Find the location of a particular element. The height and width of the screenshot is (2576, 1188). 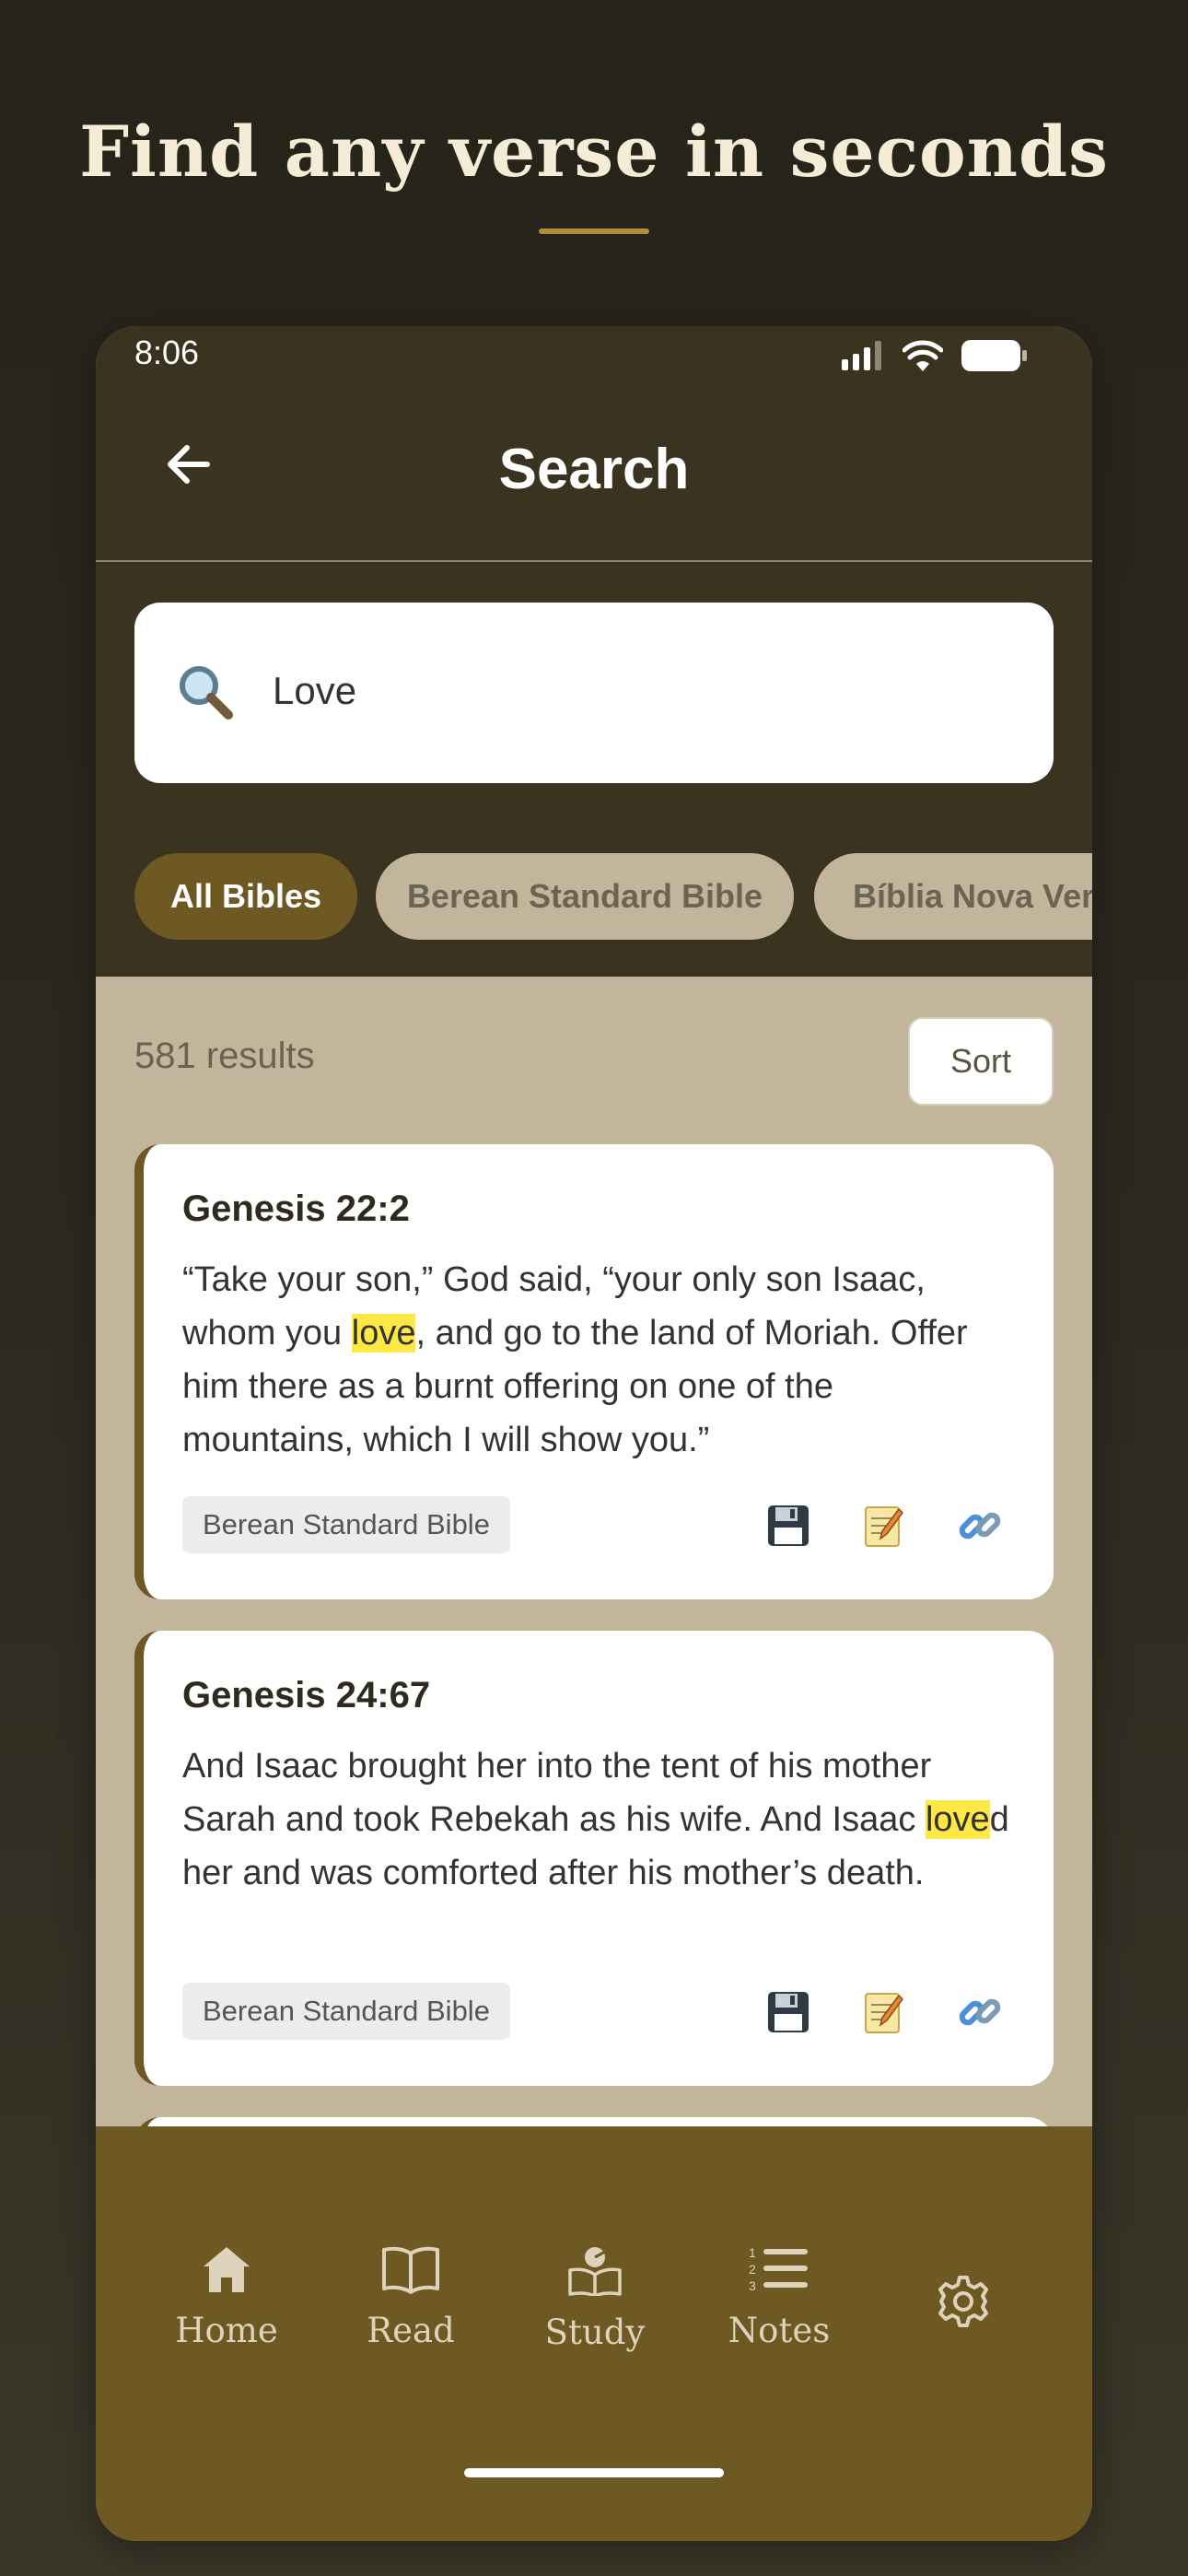

status-icons is located at coordinates (935, 355).